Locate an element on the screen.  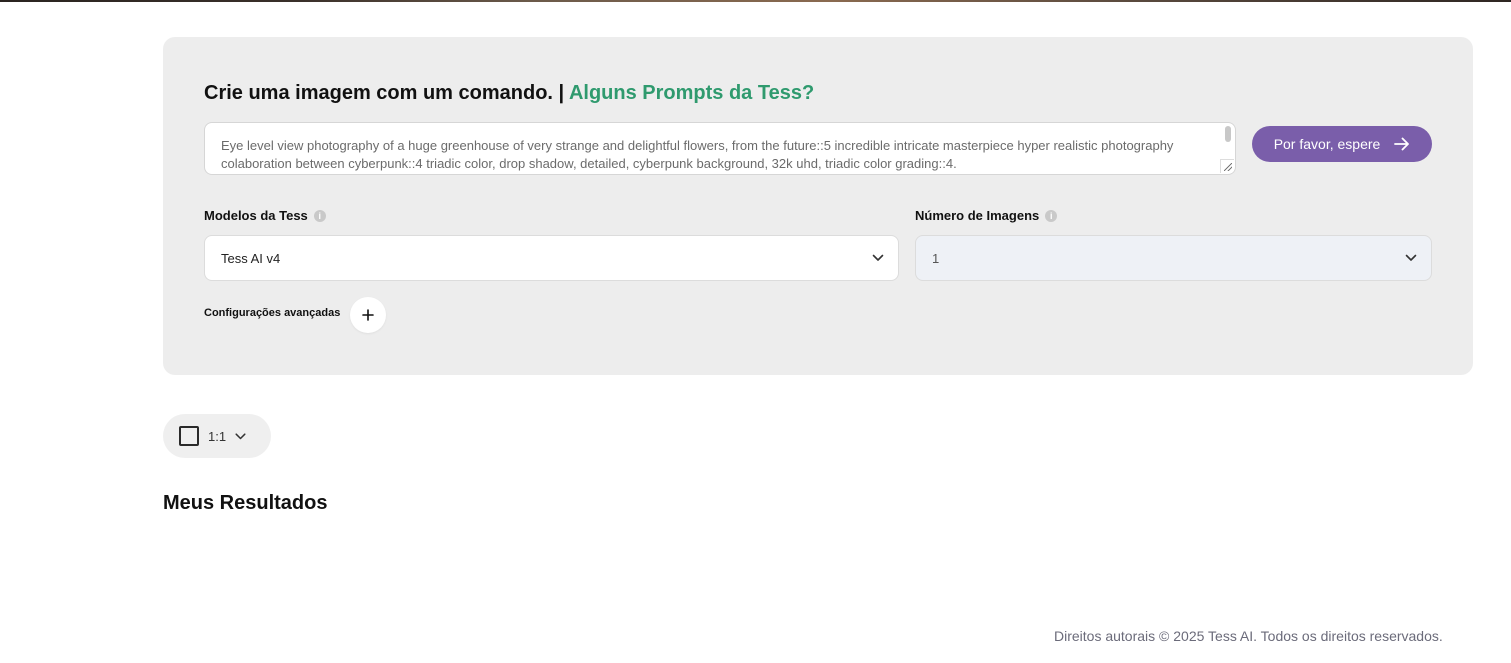
square-icon is located at coordinates (189, 436).